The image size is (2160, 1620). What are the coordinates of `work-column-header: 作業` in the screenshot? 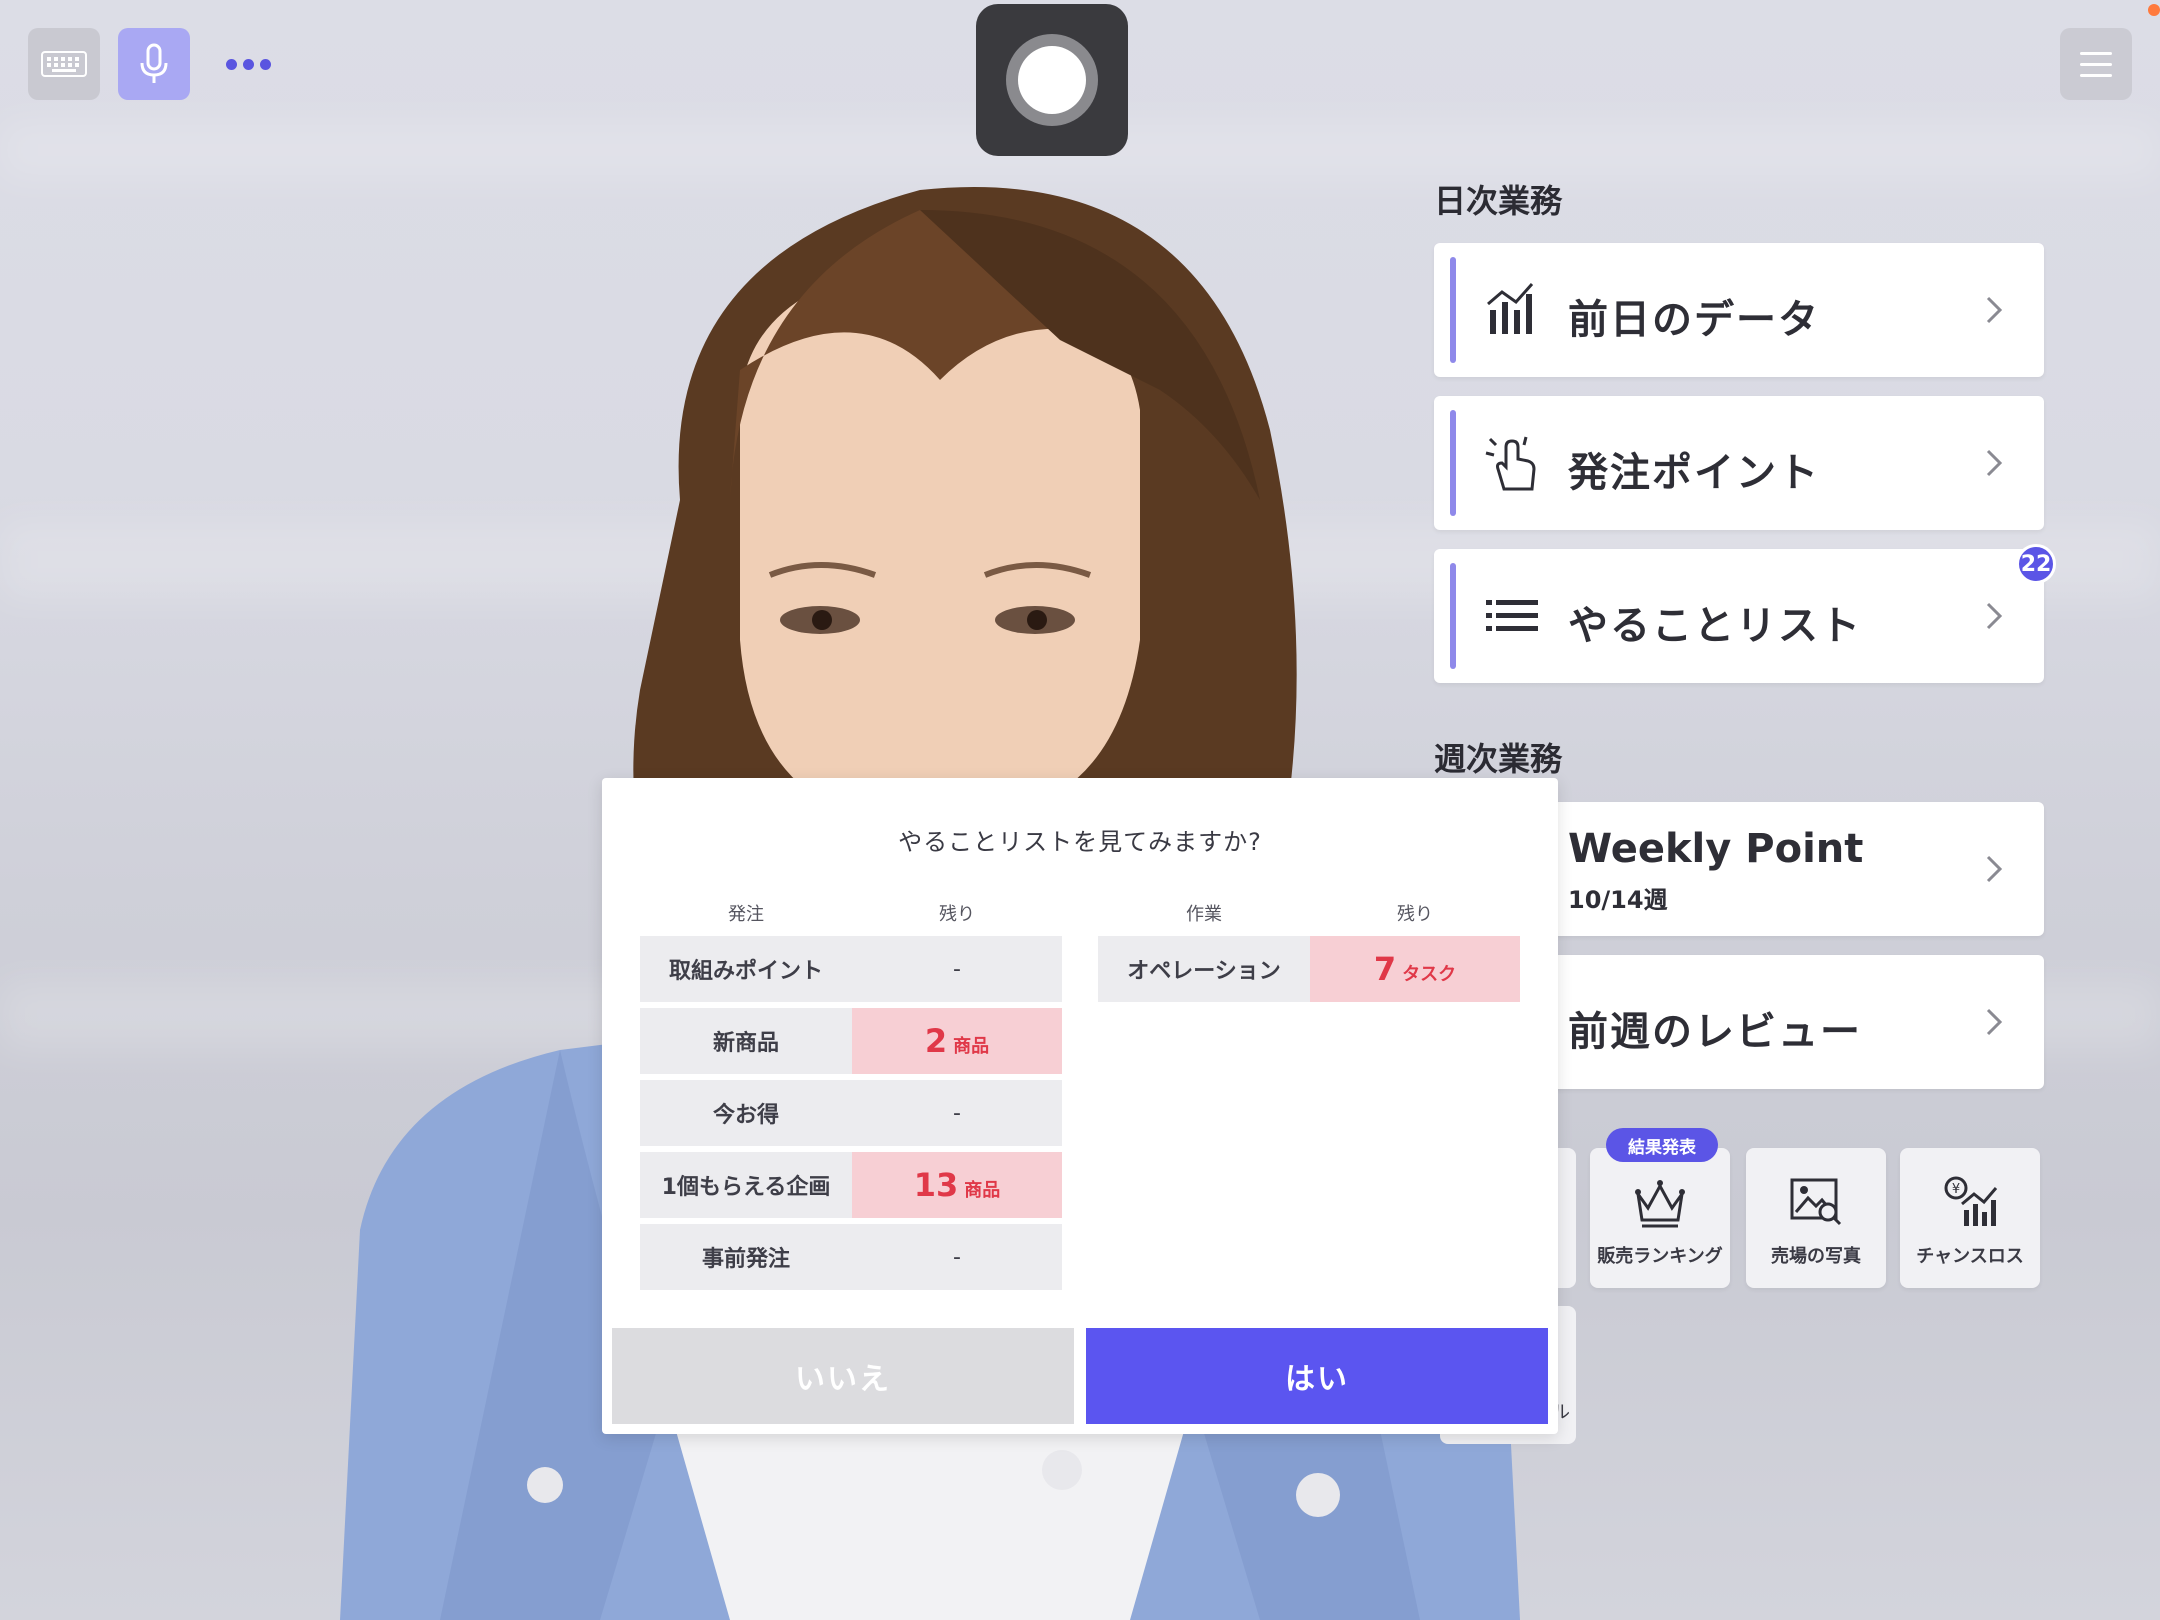 It's located at (1204, 914).